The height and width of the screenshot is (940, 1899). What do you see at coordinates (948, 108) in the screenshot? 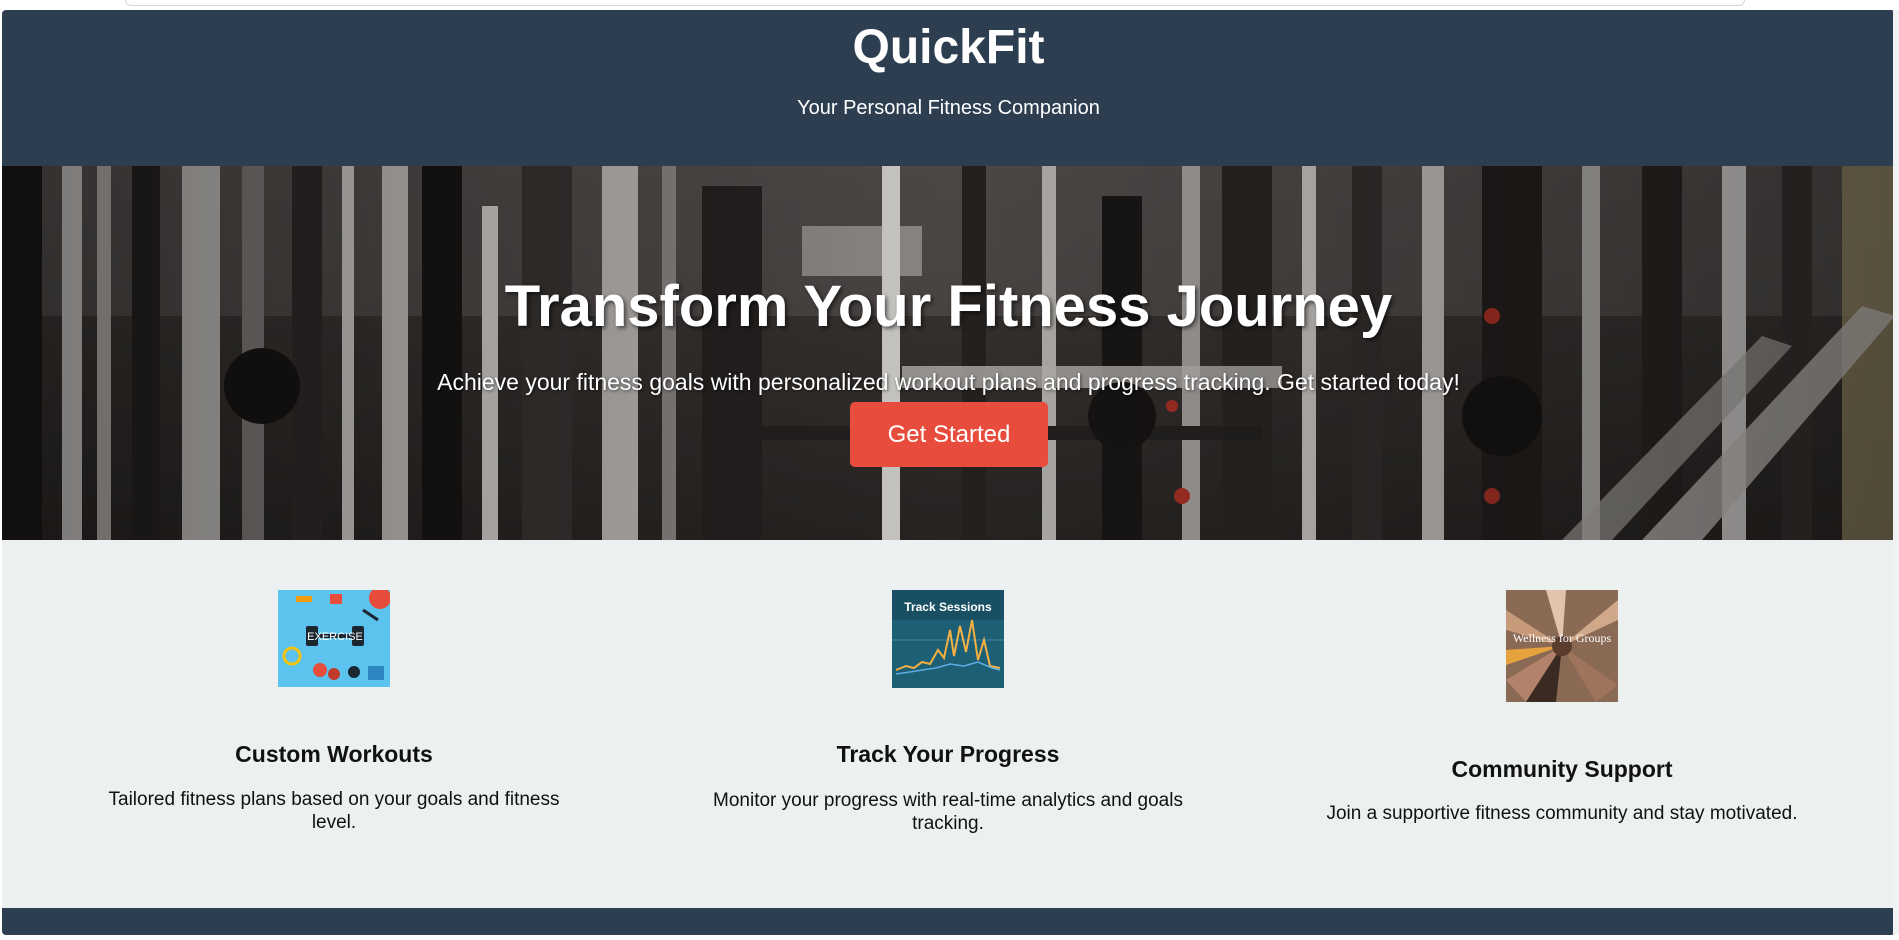
I see `site-tagline: Your Personal Fitness Companion` at bounding box center [948, 108].